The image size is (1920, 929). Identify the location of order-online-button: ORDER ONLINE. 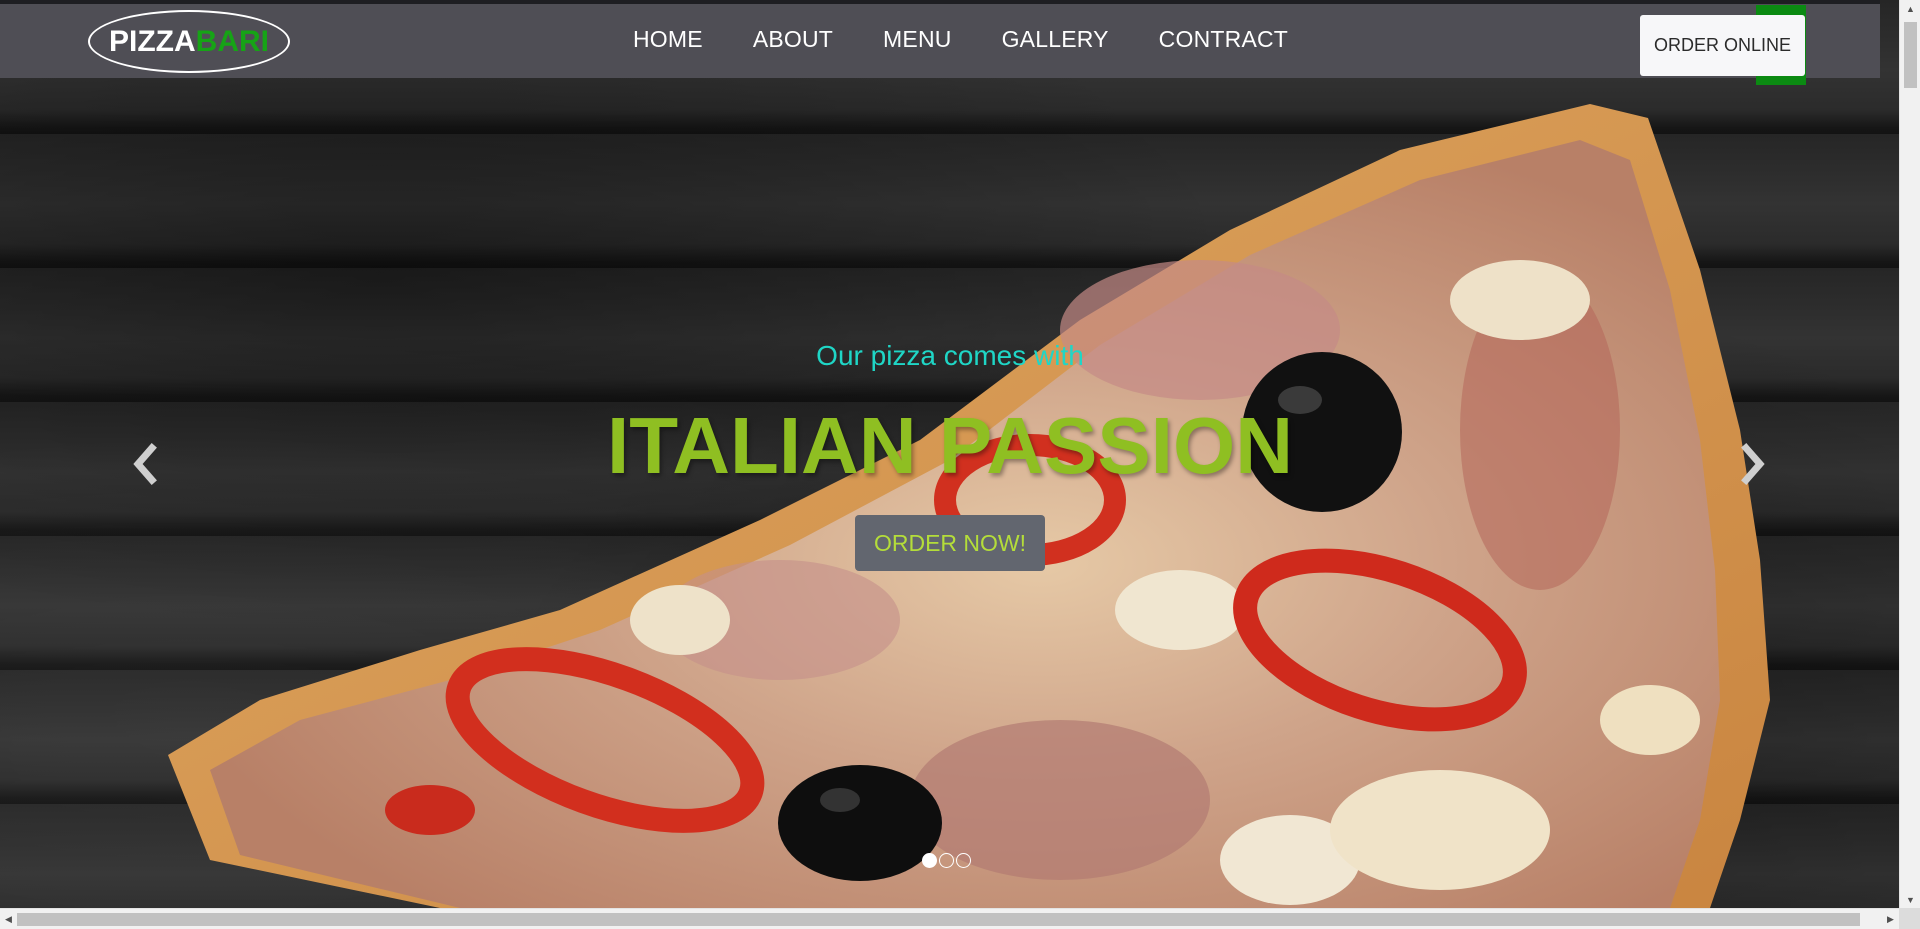
(1722, 45).